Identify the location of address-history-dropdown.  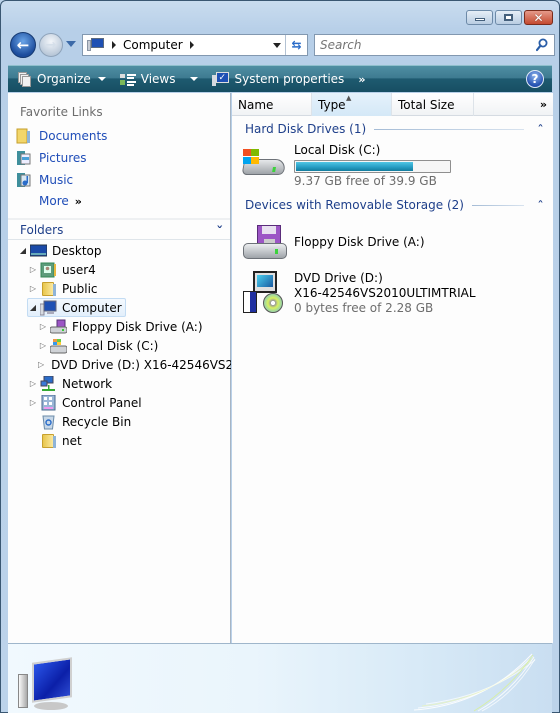
(277, 45).